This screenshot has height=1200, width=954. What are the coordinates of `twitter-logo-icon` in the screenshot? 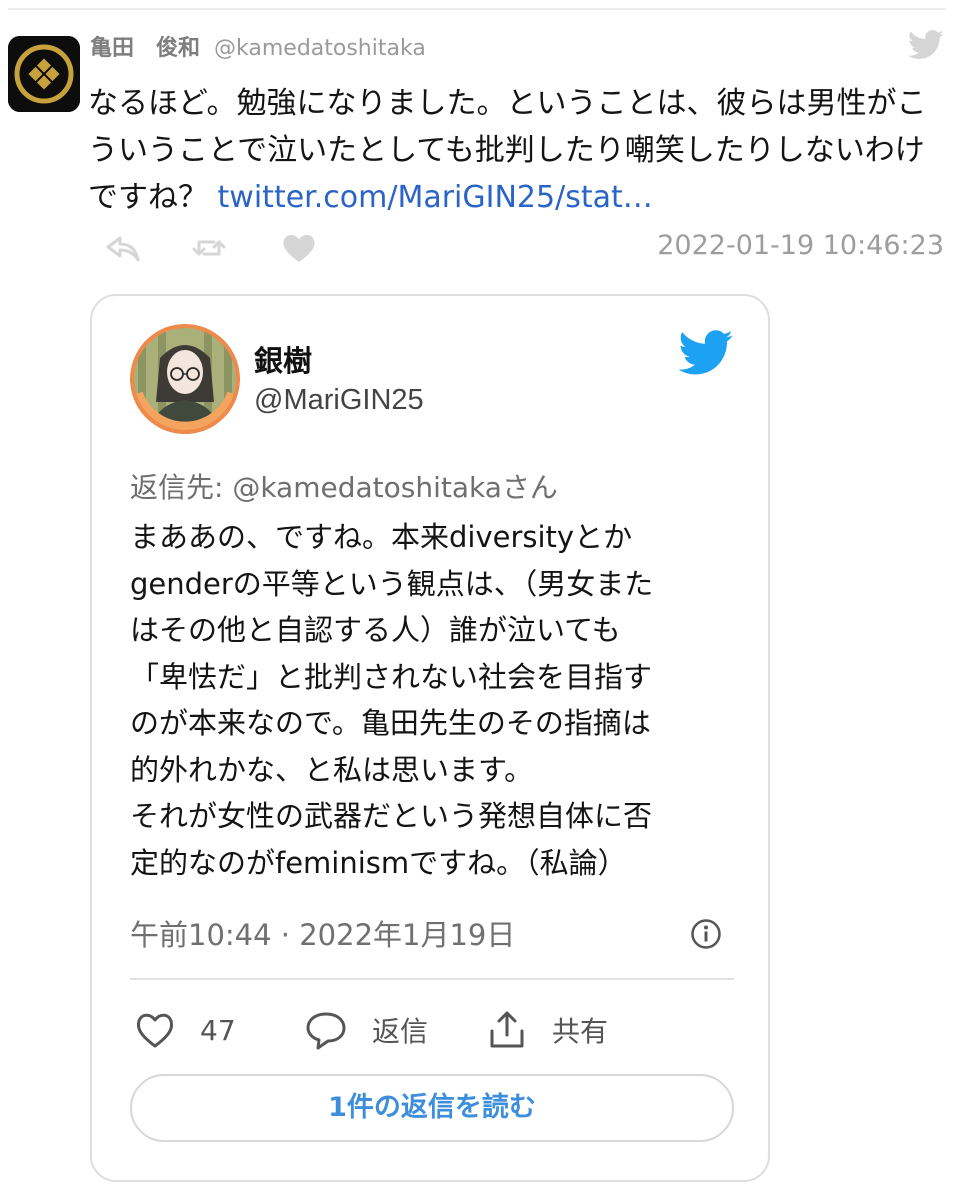 It's located at (706, 353).